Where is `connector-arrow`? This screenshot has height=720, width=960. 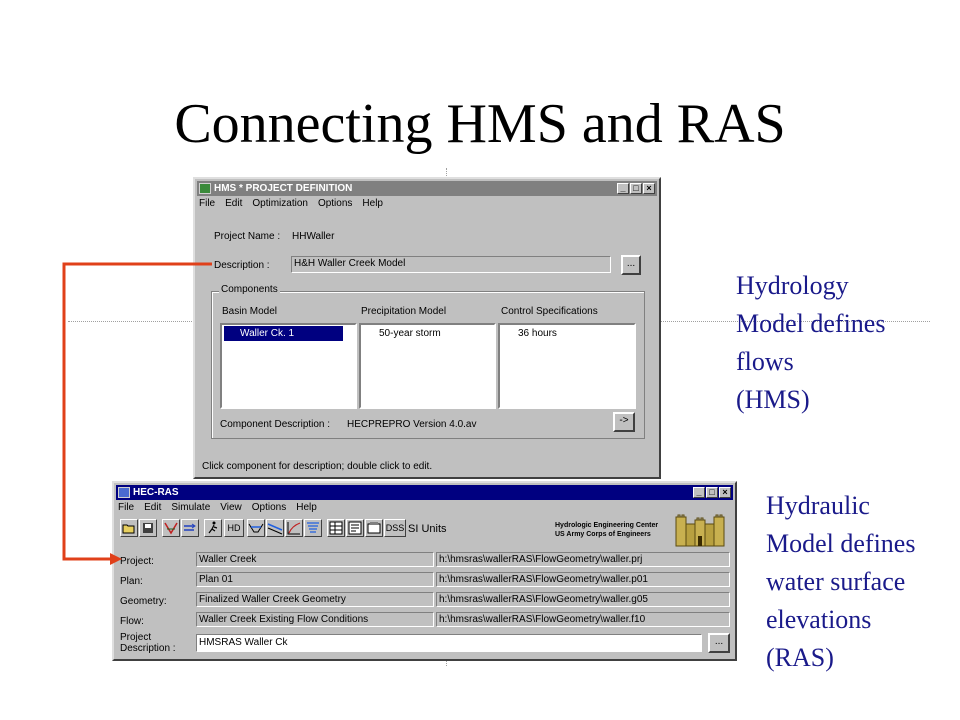 connector-arrow is located at coordinates (137, 413).